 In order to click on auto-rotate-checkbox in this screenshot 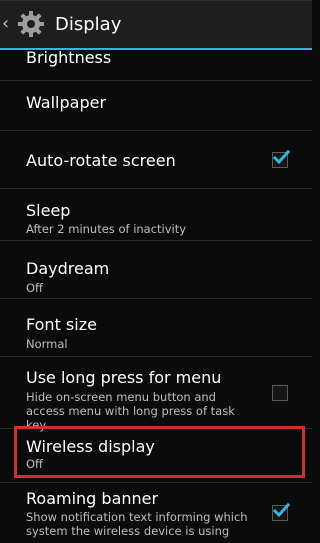, I will do `click(281, 158)`.